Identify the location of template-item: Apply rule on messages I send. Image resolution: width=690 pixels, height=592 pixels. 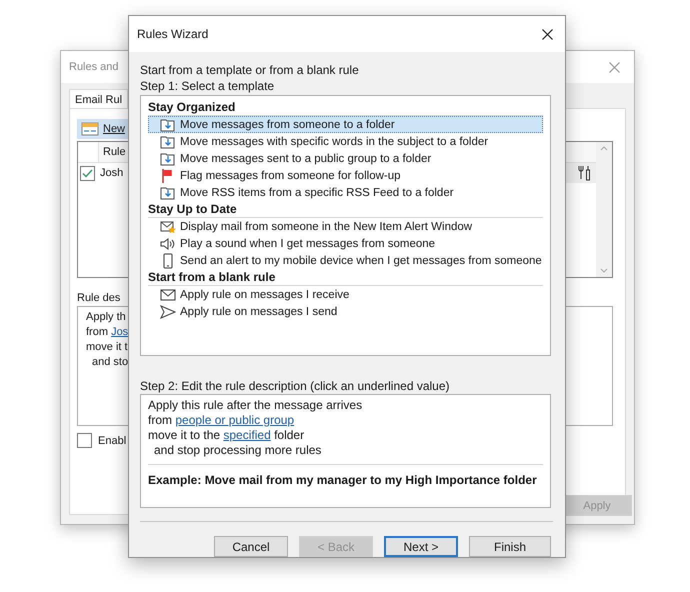
(345, 311).